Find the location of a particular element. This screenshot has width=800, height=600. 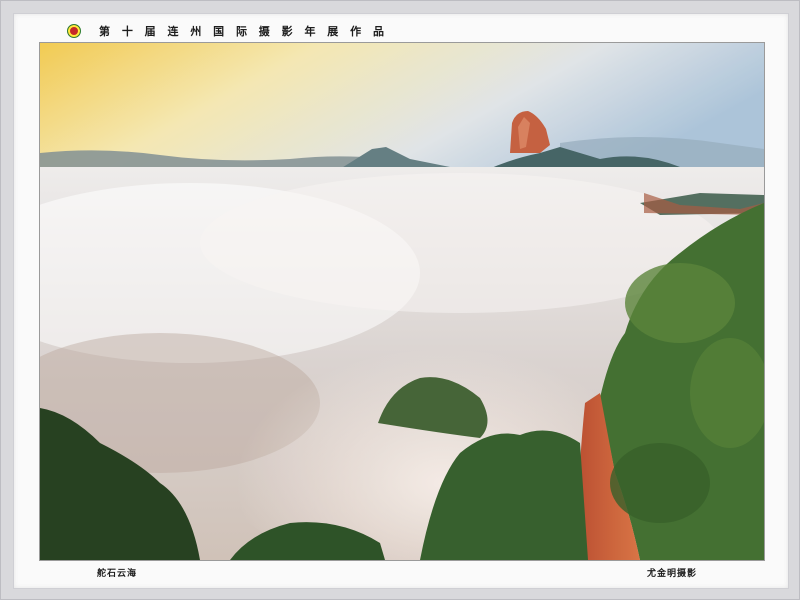

exhibition-title: 第 十 届 连 州 国 际 摄 影 年 展 作 品 is located at coordinates (243, 31).